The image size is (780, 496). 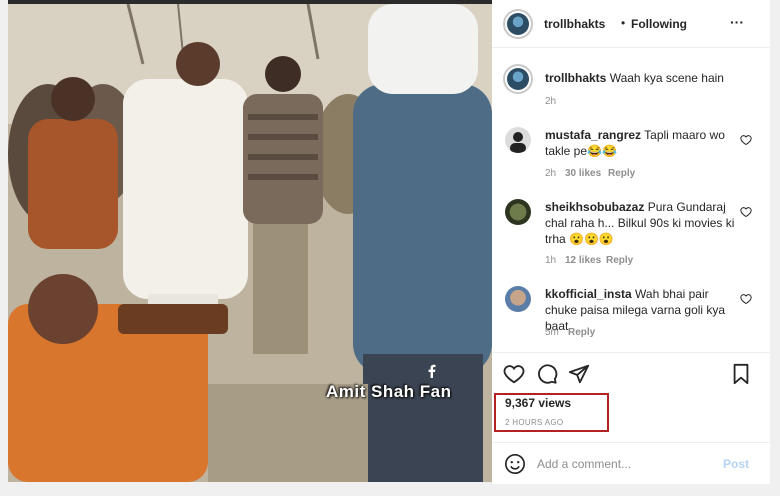 What do you see at coordinates (575, 78) in the screenshot?
I see `caption-username: trollbhakts` at bounding box center [575, 78].